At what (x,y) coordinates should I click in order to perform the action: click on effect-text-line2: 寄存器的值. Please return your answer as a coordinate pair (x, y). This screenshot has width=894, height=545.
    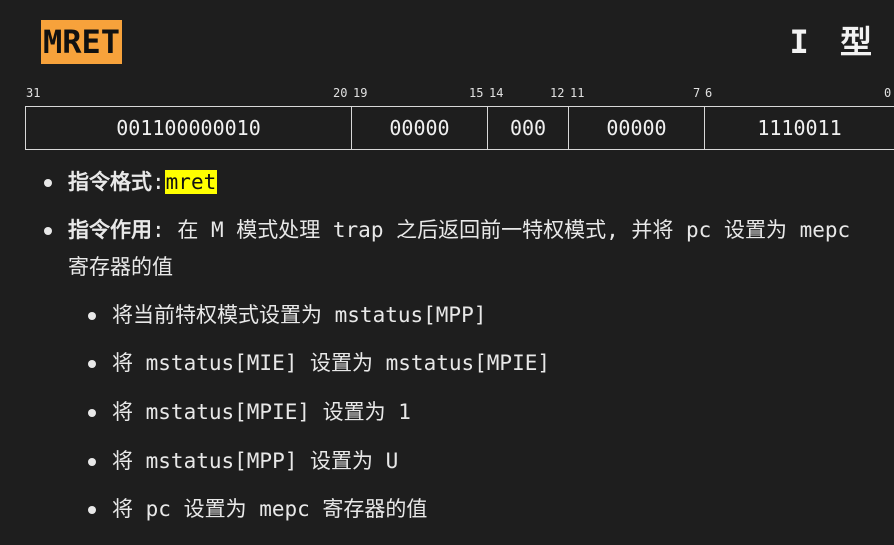
    Looking at the image, I should click on (120, 267).